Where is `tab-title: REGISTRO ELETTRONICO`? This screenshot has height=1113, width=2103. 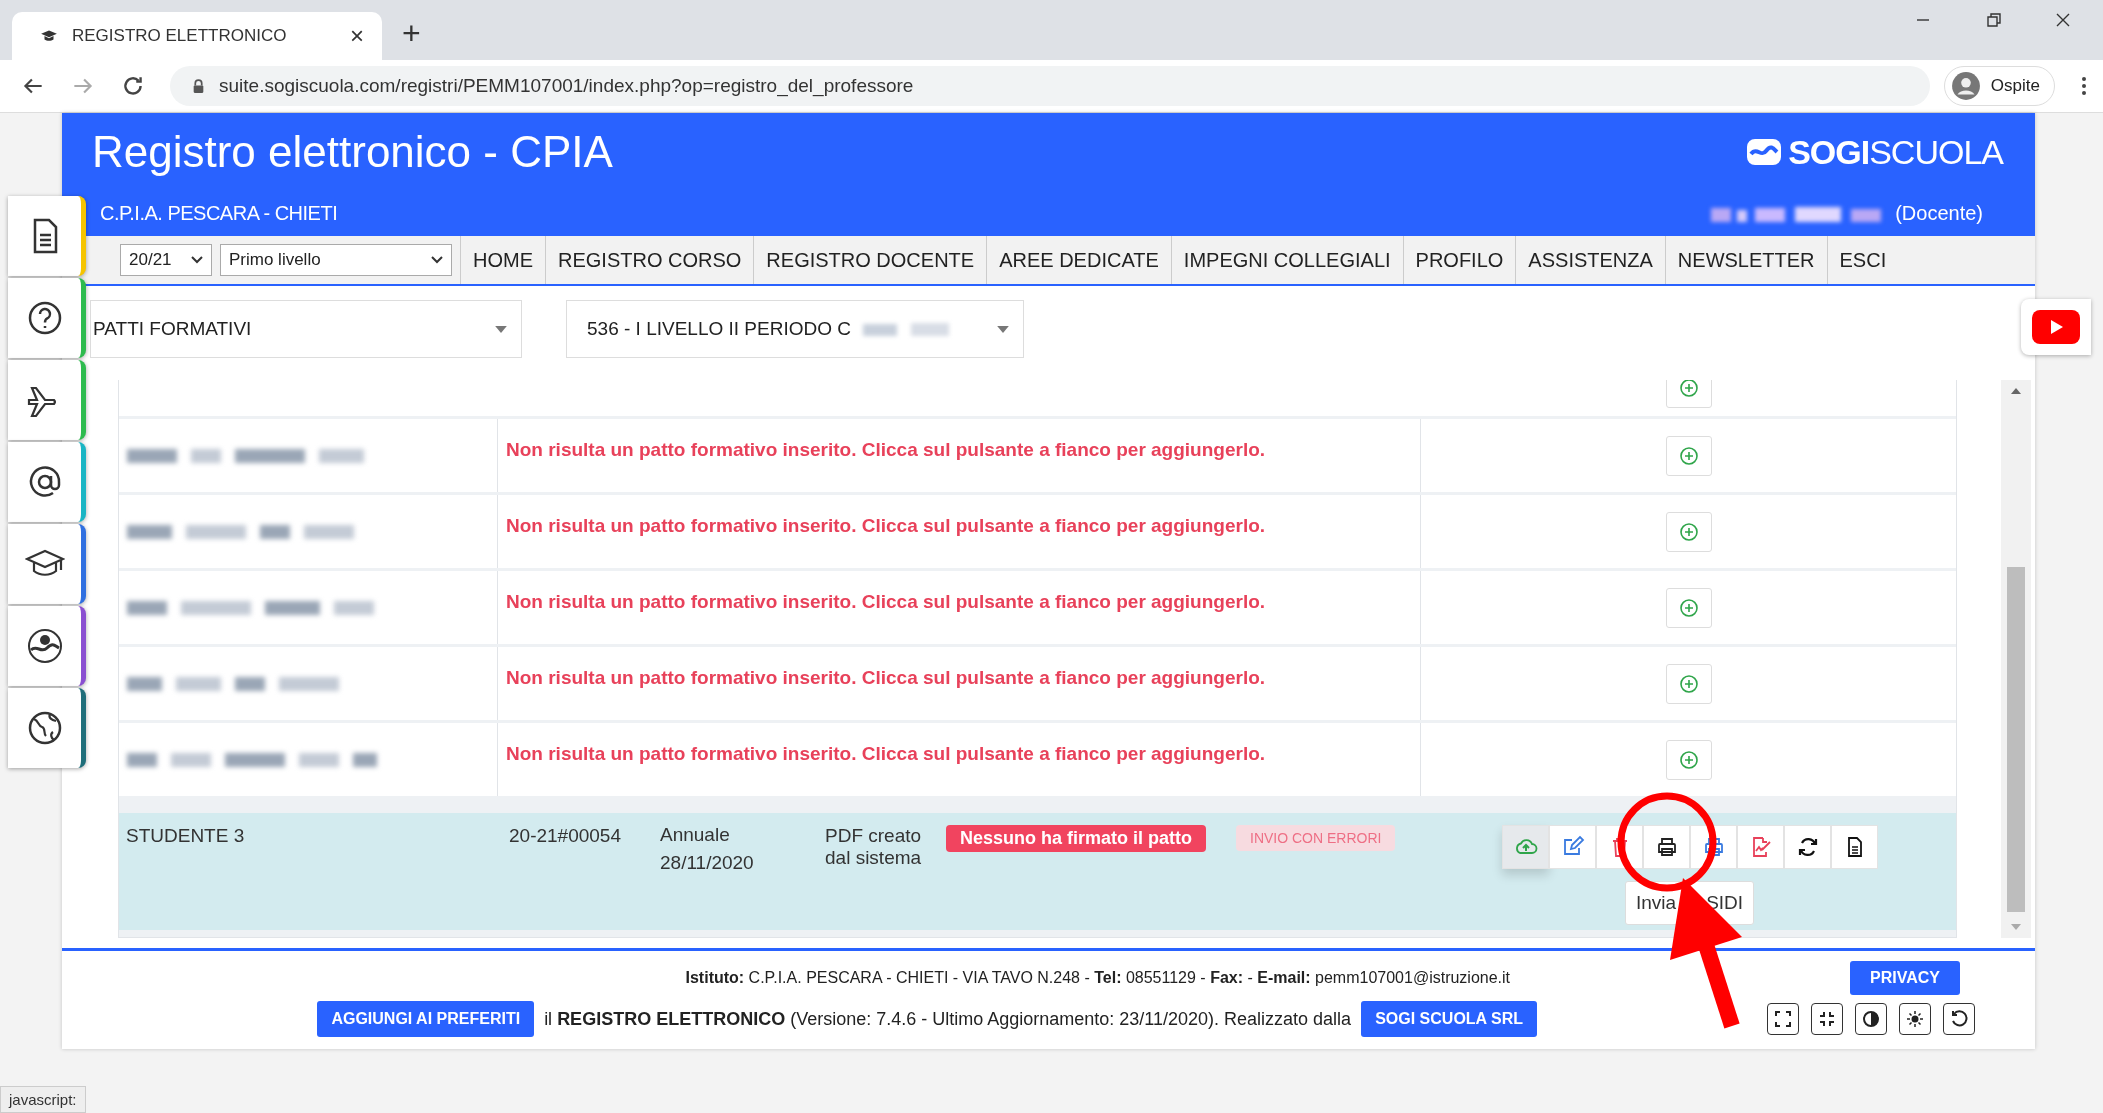 tab-title: REGISTRO ELETTRONICO is located at coordinates (180, 36).